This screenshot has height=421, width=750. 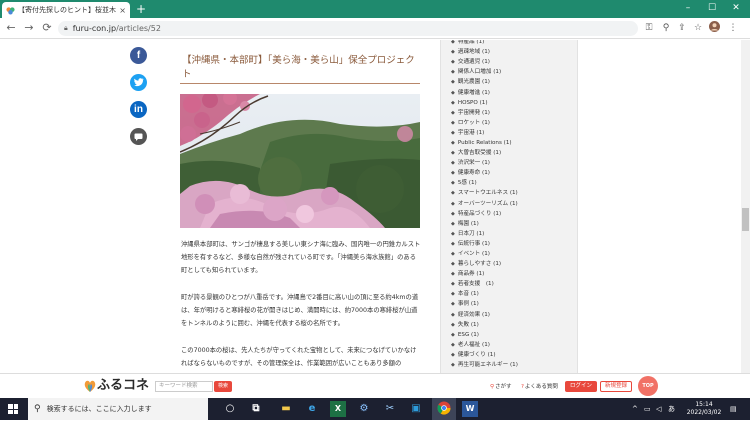 What do you see at coordinates (90, 386) in the screenshot?
I see `furucone-logo-icon` at bounding box center [90, 386].